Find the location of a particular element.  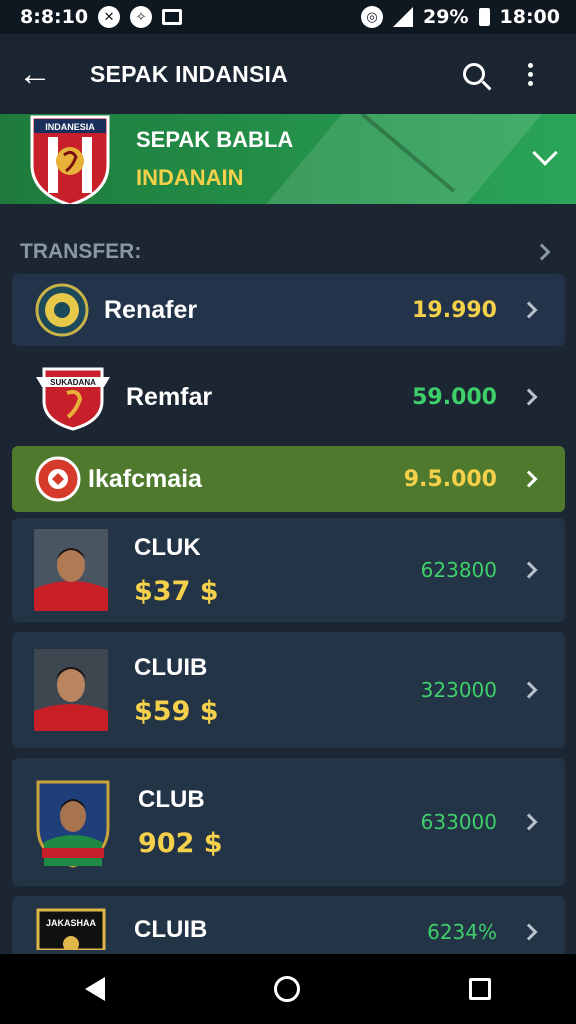

player-amount: 633000 is located at coordinates (458, 822).